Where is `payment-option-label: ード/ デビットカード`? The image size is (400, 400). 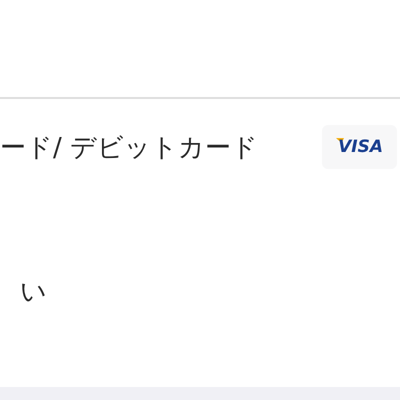
payment-option-label: ード/ デビットカード is located at coordinates (129, 147).